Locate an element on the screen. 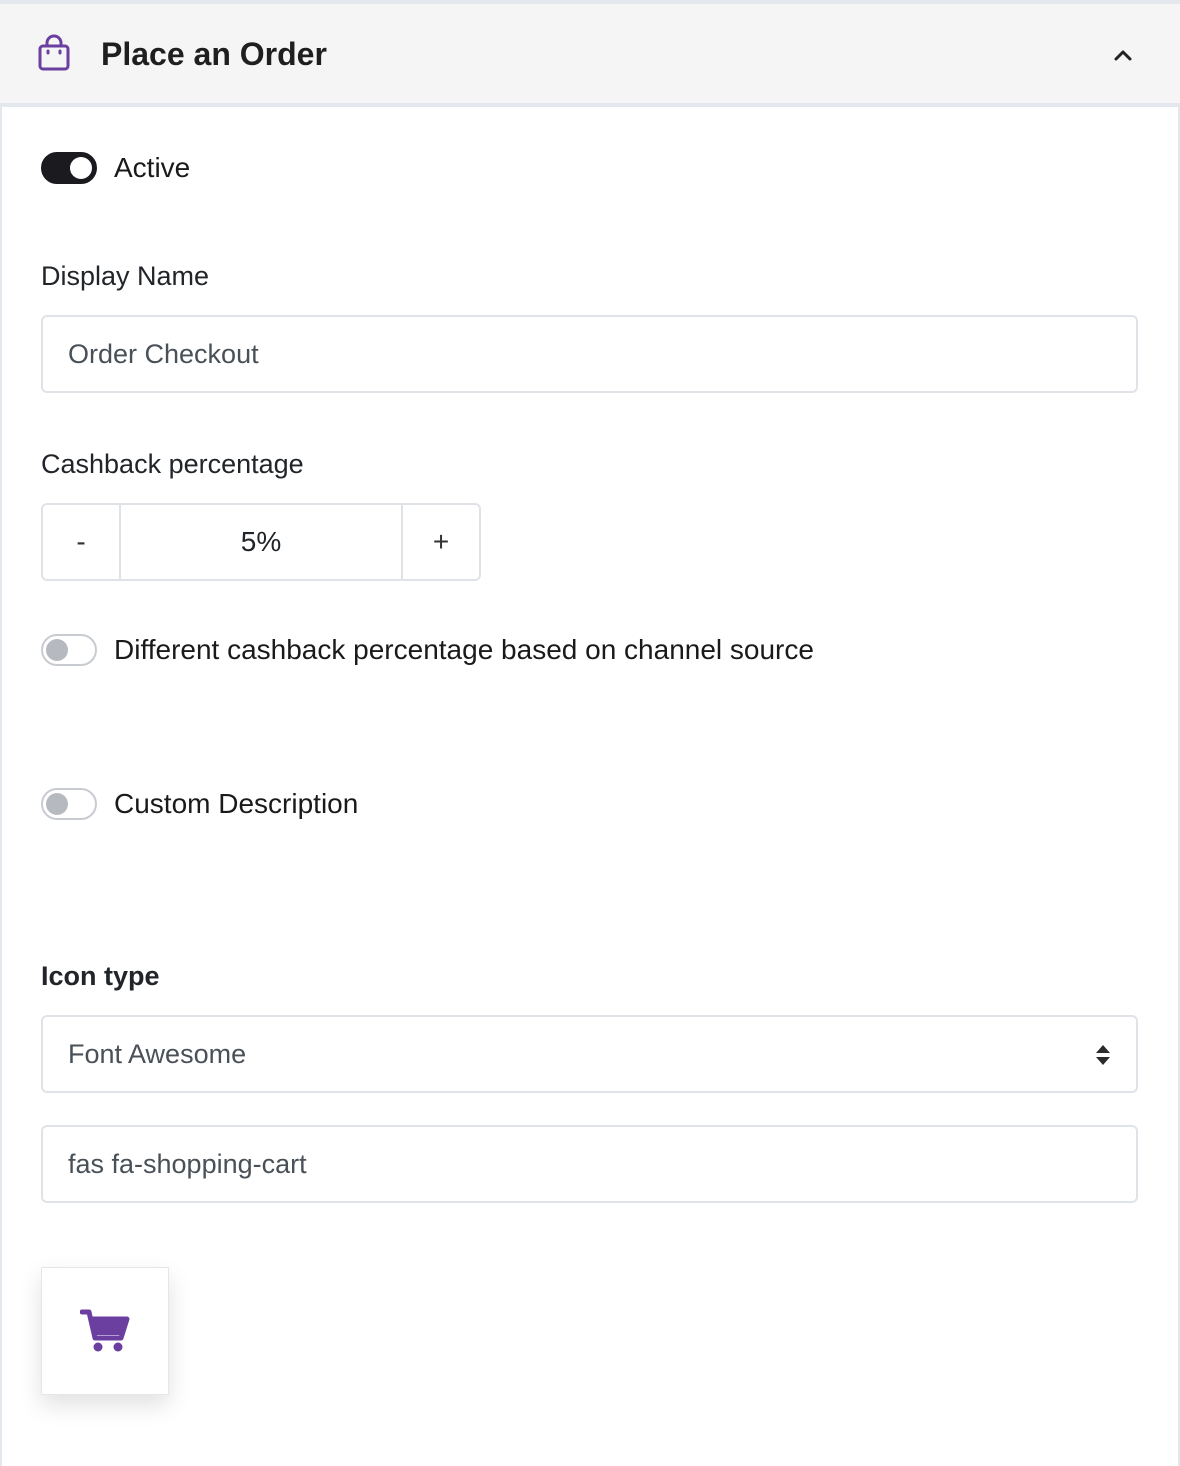 This screenshot has width=1180, height=1466. icon-class-input: fas fa-shopping-cart is located at coordinates (589, 1164).